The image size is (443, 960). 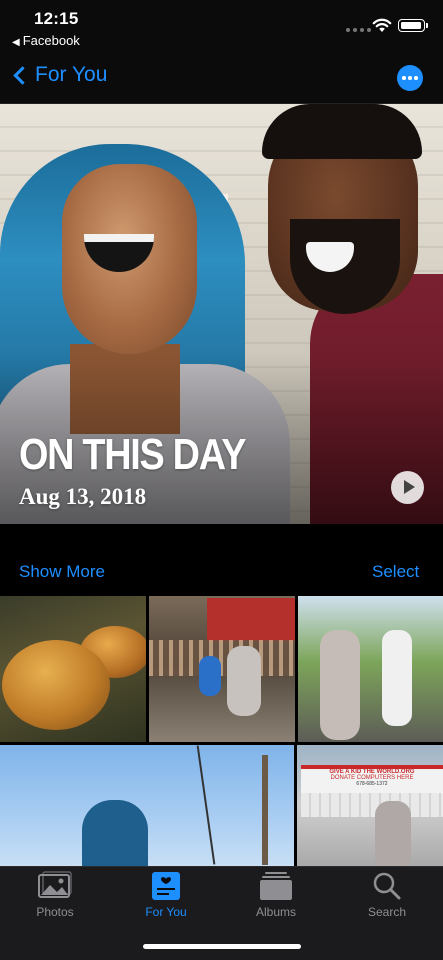 What do you see at coordinates (387, 886) in the screenshot?
I see `search-icon` at bounding box center [387, 886].